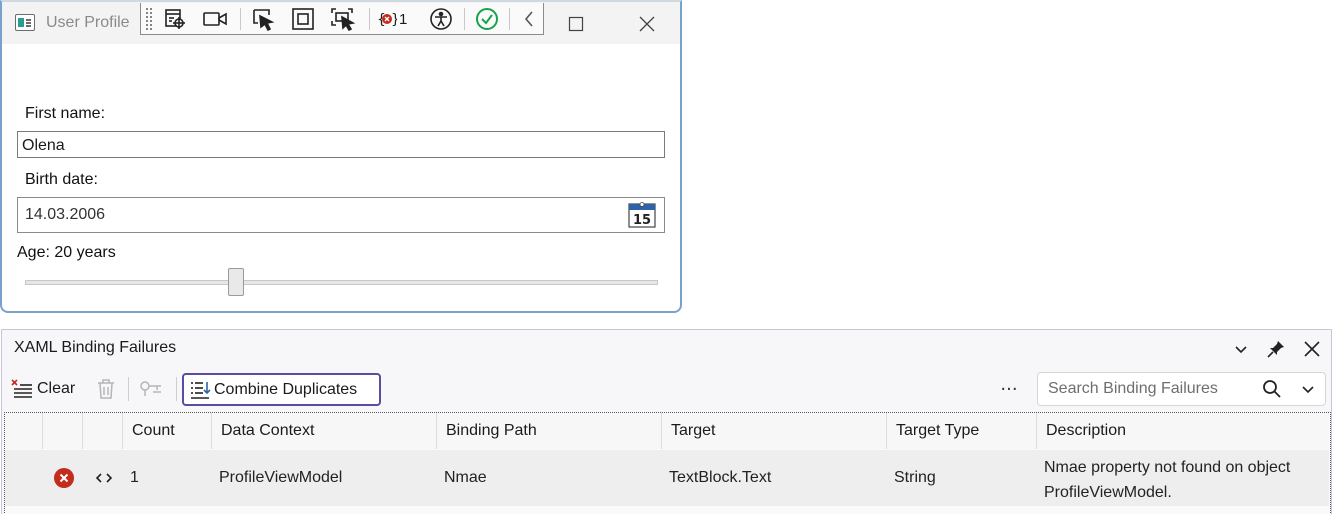 The width and height of the screenshot is (1332, 514). Describe the element at coordinates (1272, 389) in the screenshot. I see `search-icon` at that location.